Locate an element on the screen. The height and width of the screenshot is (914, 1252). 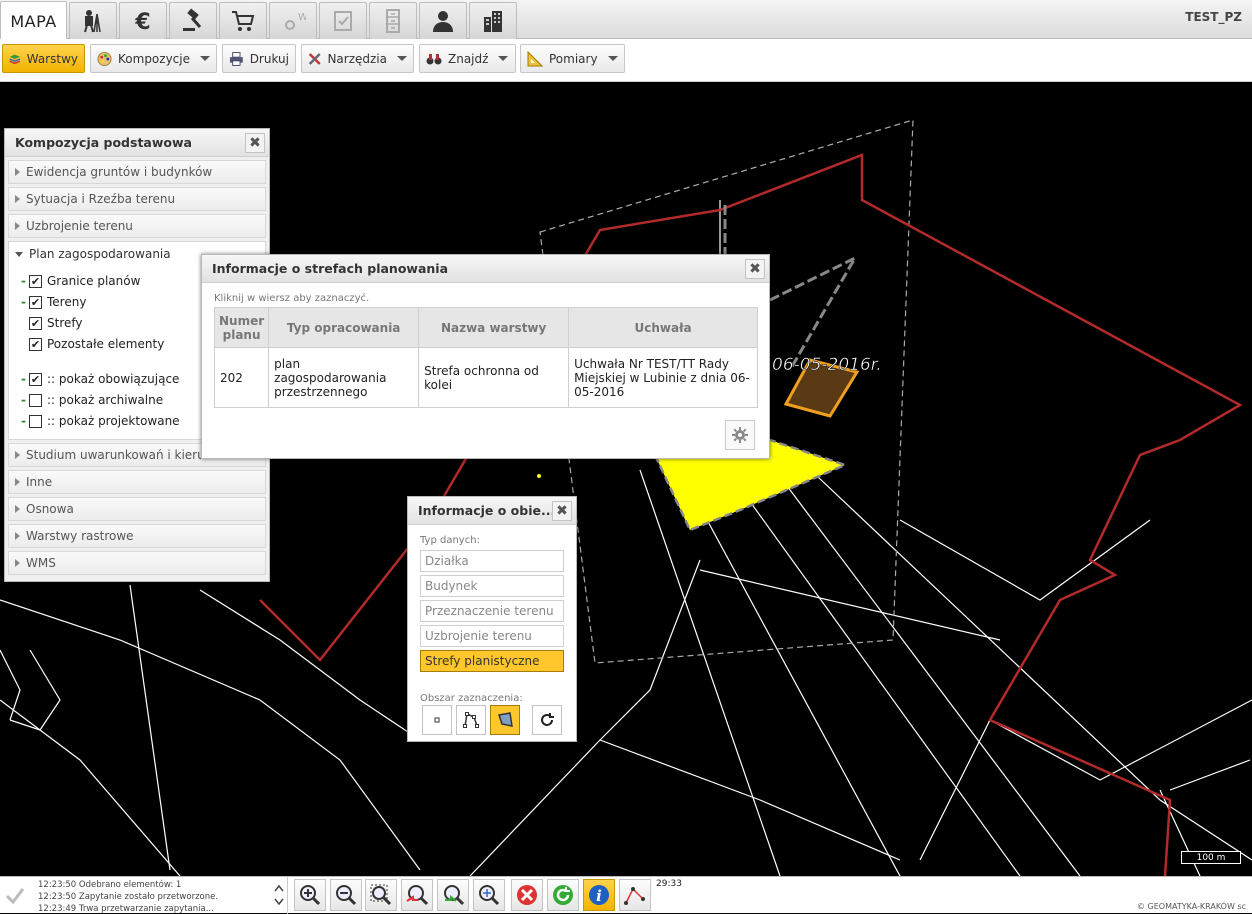
tab-wfs: W is located at coordinates (293, 20).